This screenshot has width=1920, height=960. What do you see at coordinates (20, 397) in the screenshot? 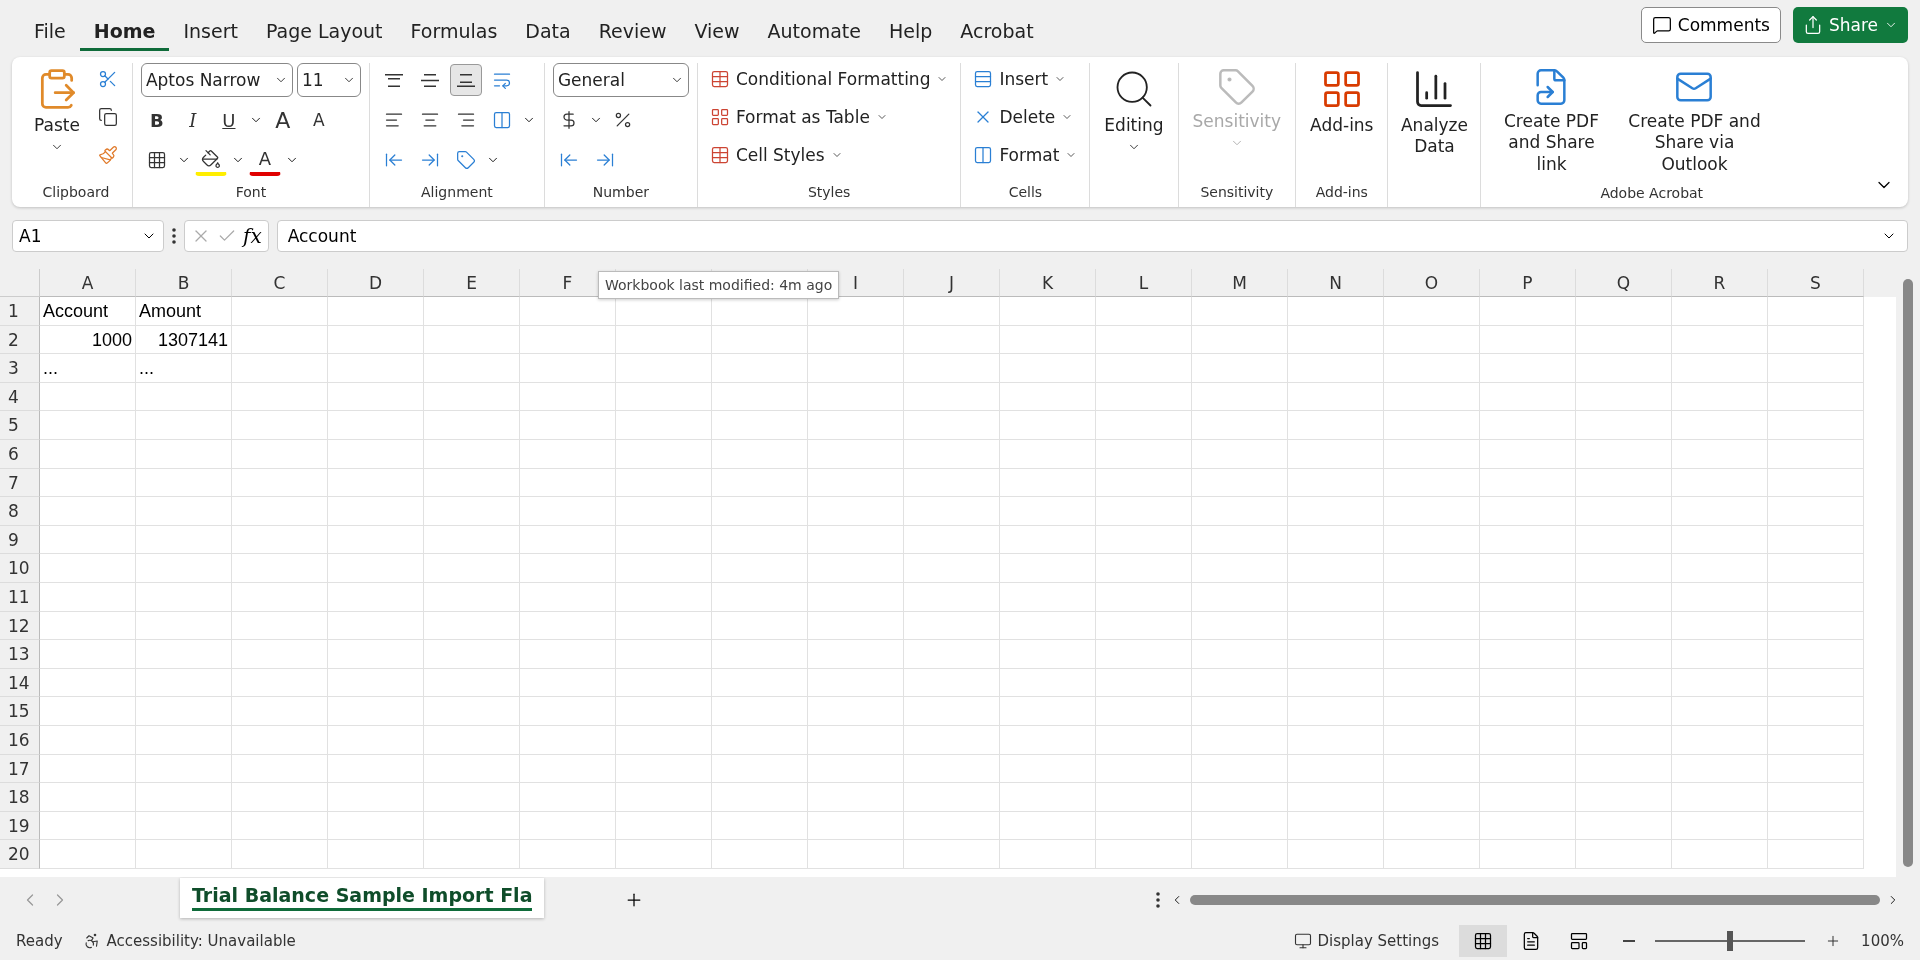
I see `row-header: 4` at bounding box center [20, 397].